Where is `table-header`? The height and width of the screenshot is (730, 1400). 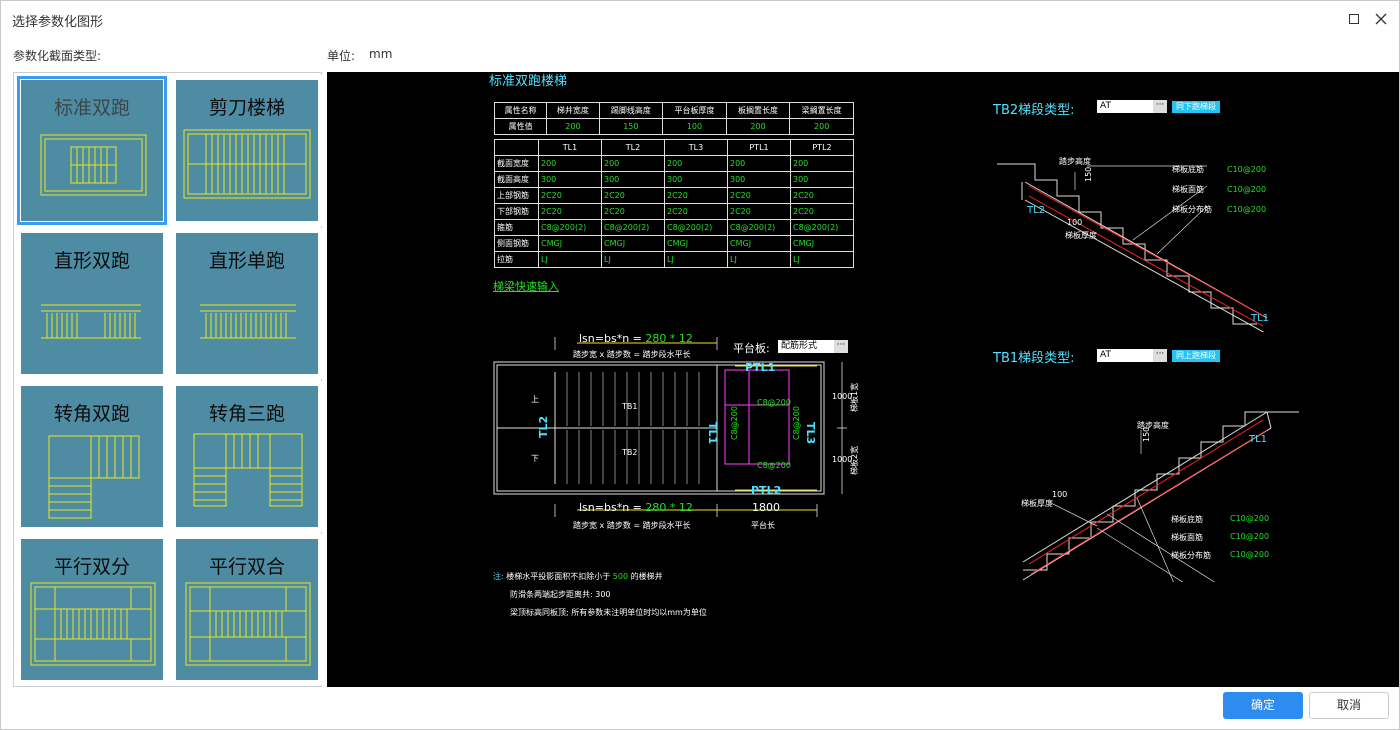 table-header is located at coordinates (516, 147).